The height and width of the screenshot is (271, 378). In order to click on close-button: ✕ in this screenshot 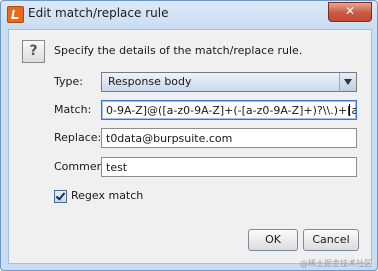, I will do `click(350, 12)`.